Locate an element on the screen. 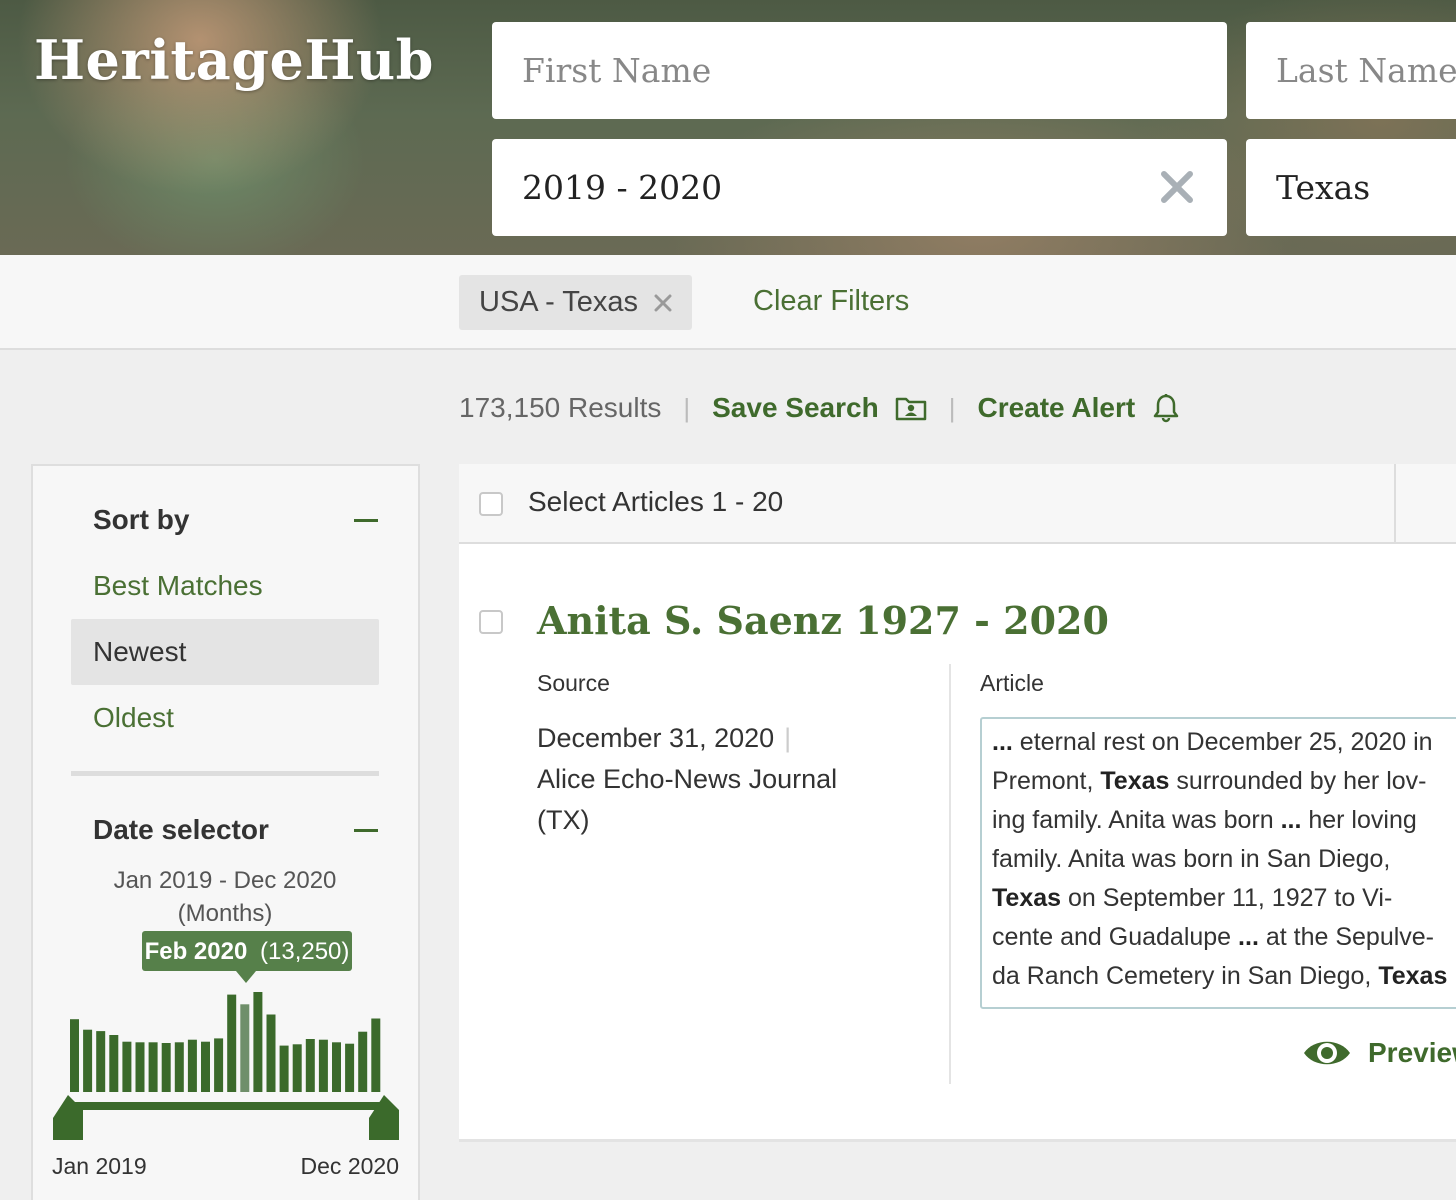 This screenshot has width=1456, height=1200. range-handle-end is located at coordinates (384, 1117).